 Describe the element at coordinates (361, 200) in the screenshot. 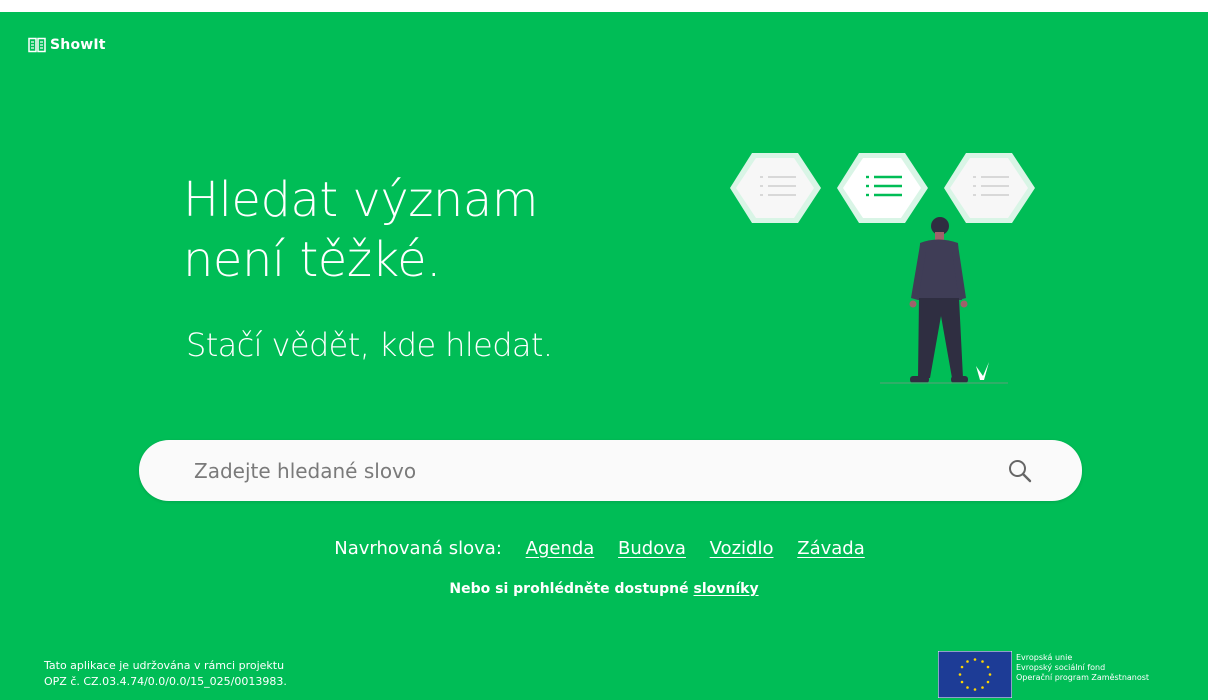

I see `hero-title-line1: Hledat význam` at that location.